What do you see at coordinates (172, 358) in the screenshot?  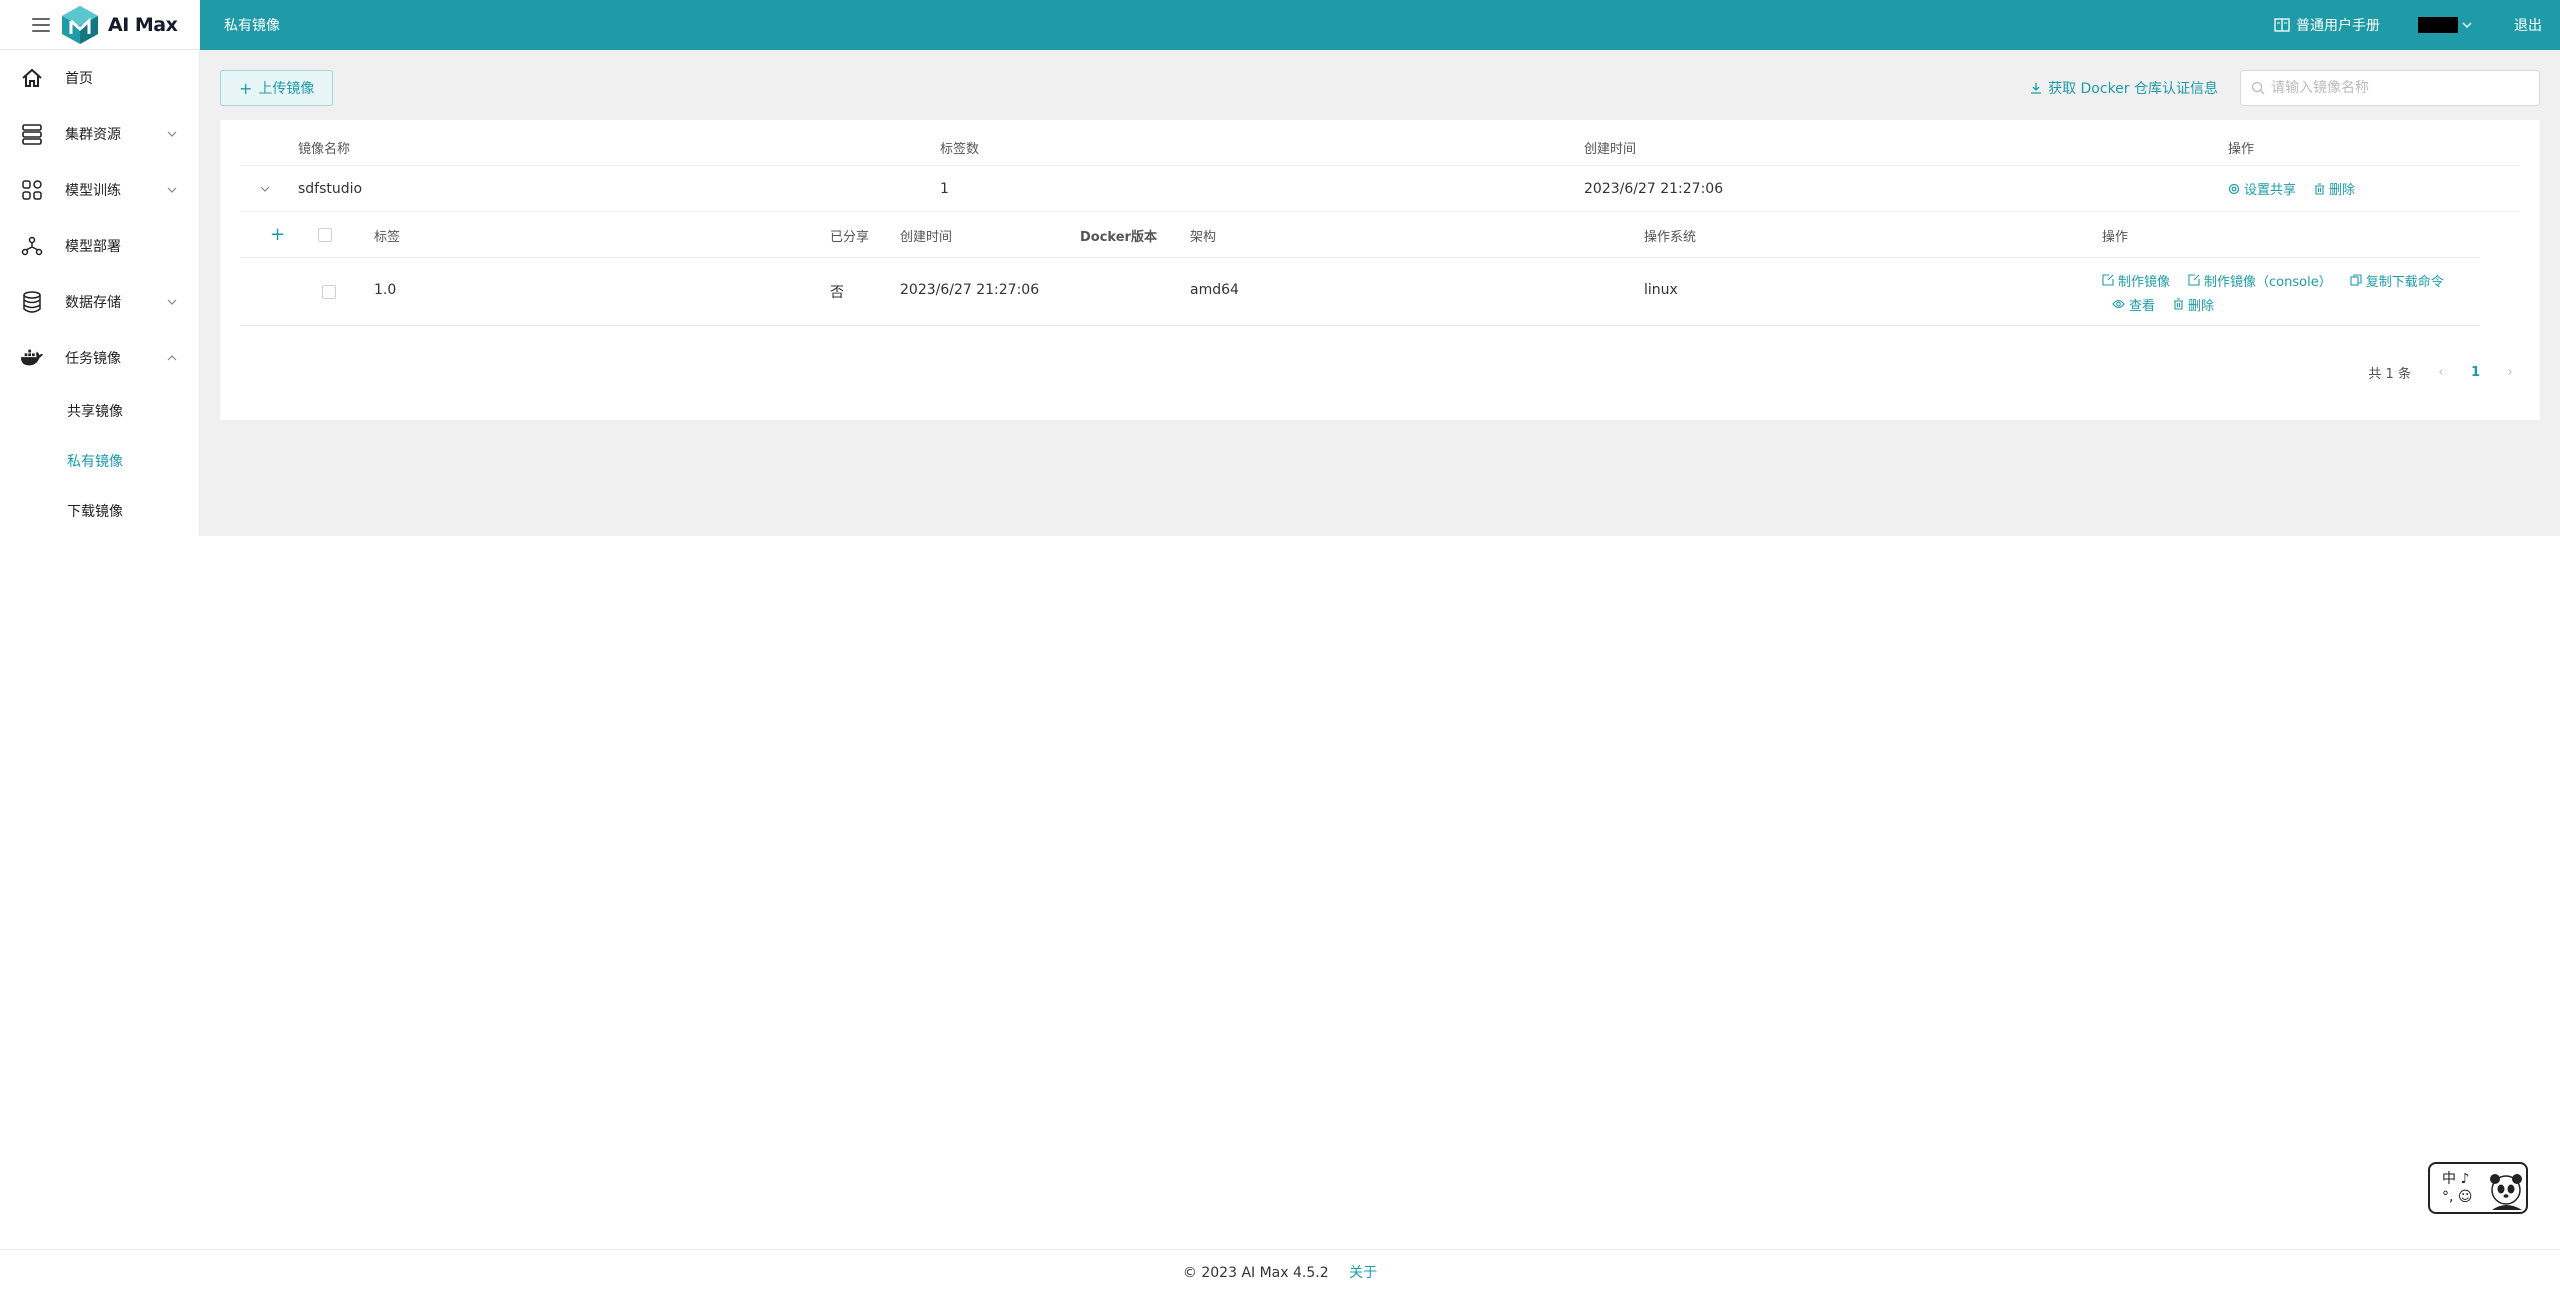 I see `chevron-up-icon` at bounding box center [172, 358].